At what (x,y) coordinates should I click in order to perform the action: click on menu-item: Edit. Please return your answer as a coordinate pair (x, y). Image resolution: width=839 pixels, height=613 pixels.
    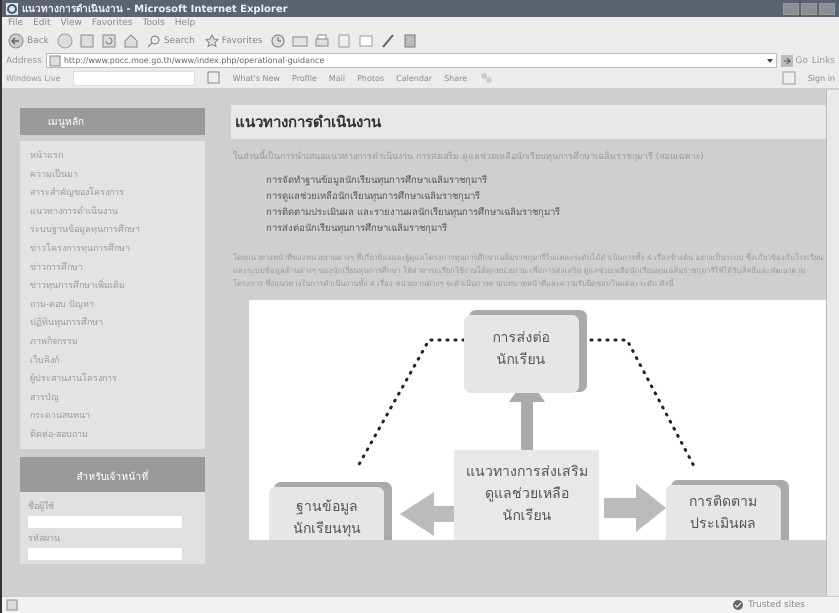
    Looking at the image, I should click on (41, 23).